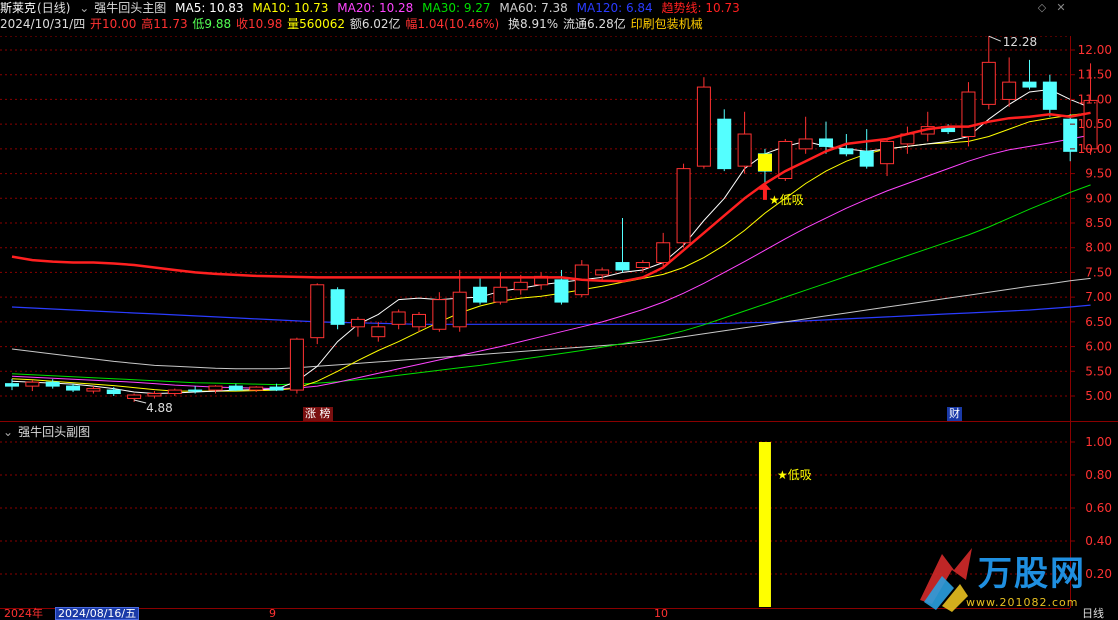  Describe the element at coordinates (1095, 50) in the screenshot. I see `y-tick-label: 12.00` at that location.